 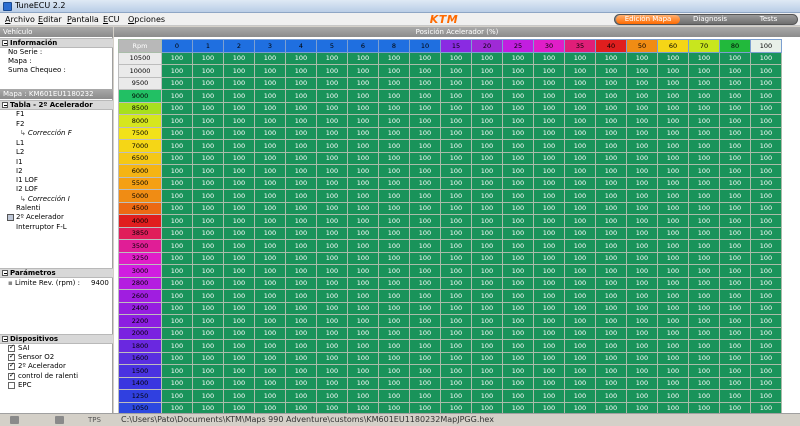 What do you see at coordinates (5, 43) in the screenshot?
I see `collapse-icon` at bounding box center [5, 43].